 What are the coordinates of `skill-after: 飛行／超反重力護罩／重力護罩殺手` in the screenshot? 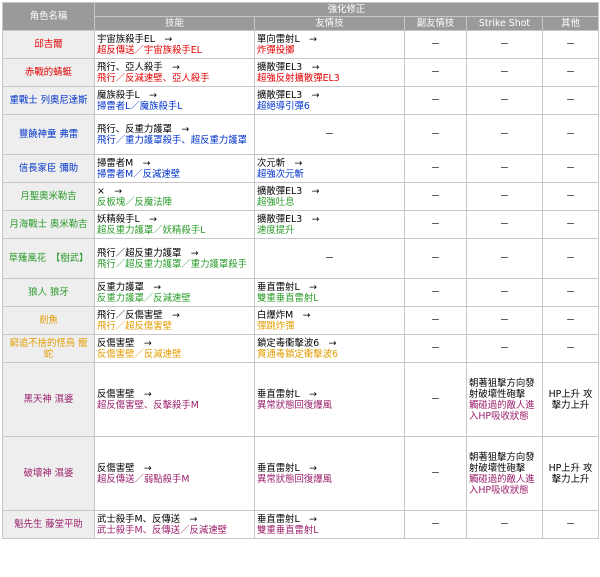 It's located at (172, 264).